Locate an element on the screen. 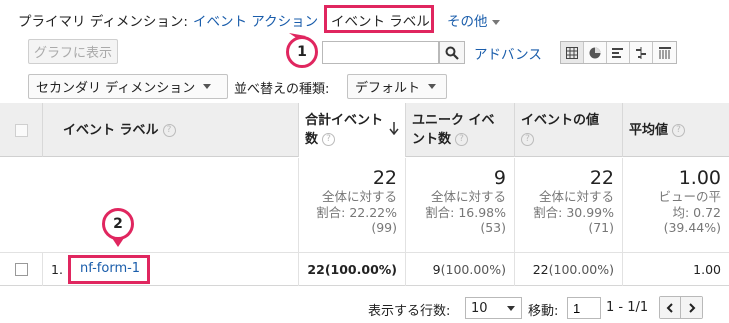 This screenshot has height=323, width=729. secondary-dimension-label: セカンダリ ディメンション is located at coordinates (116, 88).